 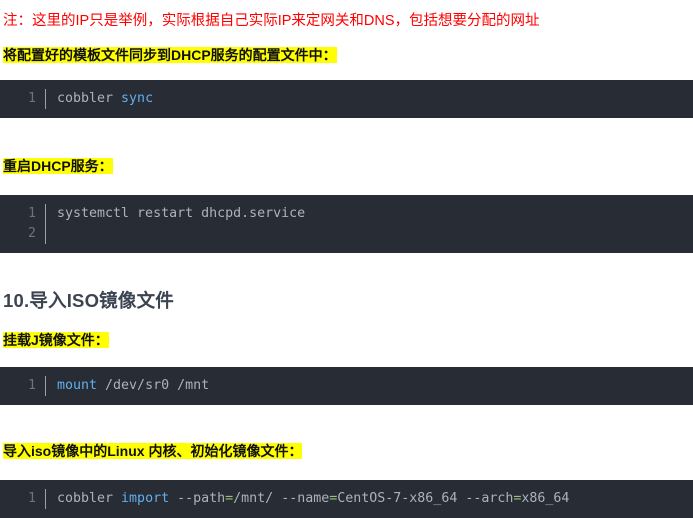 I want to click on heading-sync-template-row: 将配置好的模板文件同步到DHCP服务的配置文件中：, so click(x=346, y=55).